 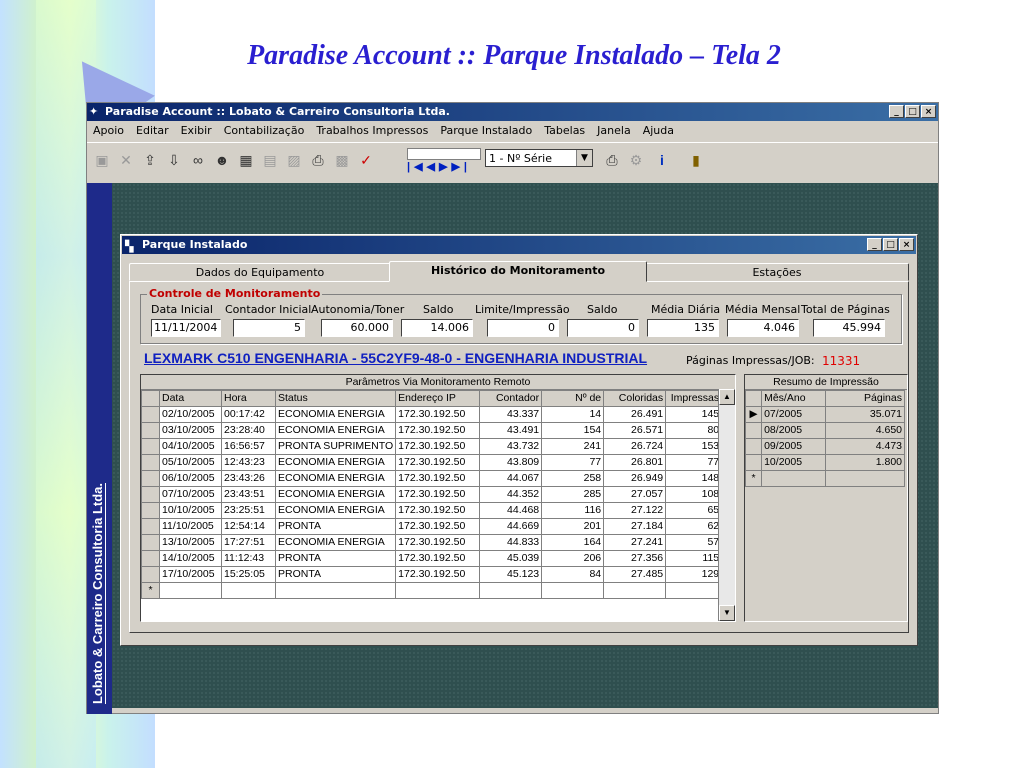 What do you see at coordinates (190, 542) in the screenshot?
I see `cell-data: 13/10/2005` at bounding box center [190, 542].